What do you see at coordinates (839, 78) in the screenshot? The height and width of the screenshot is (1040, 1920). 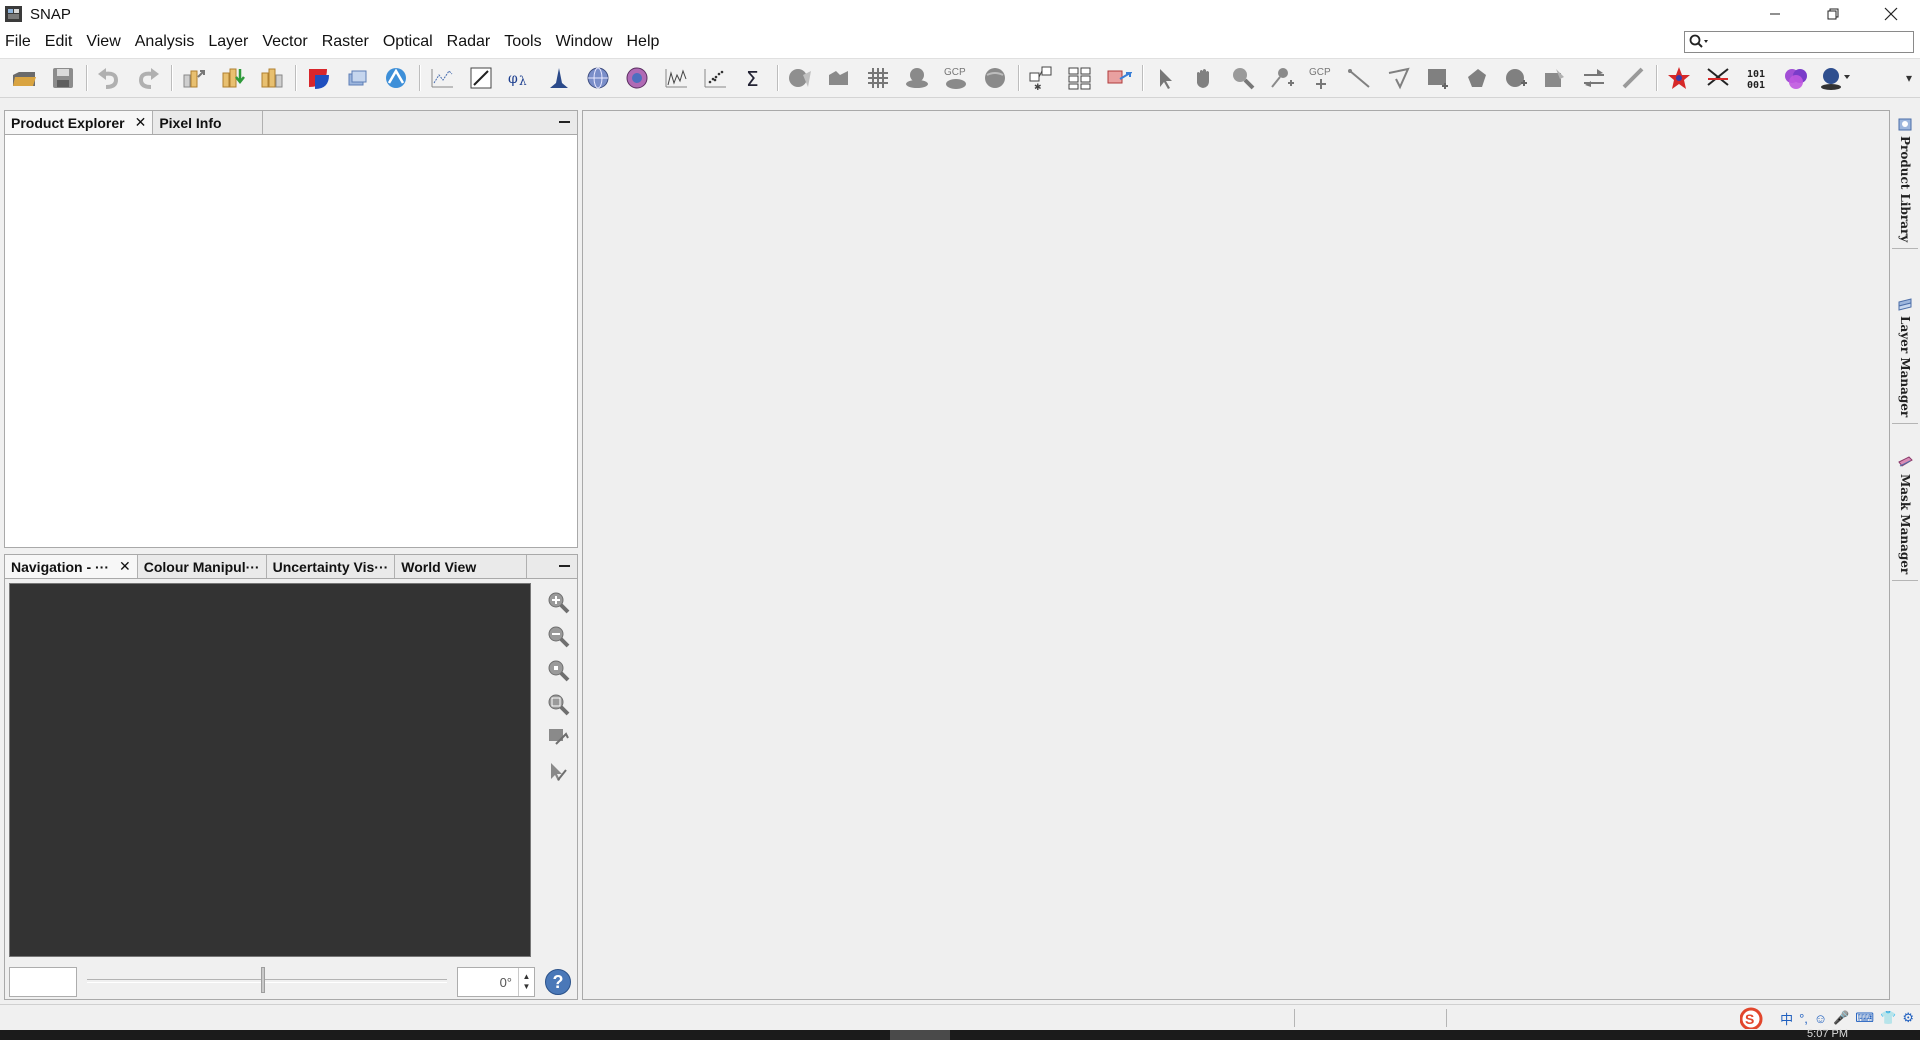 I see `batch-processing-button` at bounding box center [839, 78].